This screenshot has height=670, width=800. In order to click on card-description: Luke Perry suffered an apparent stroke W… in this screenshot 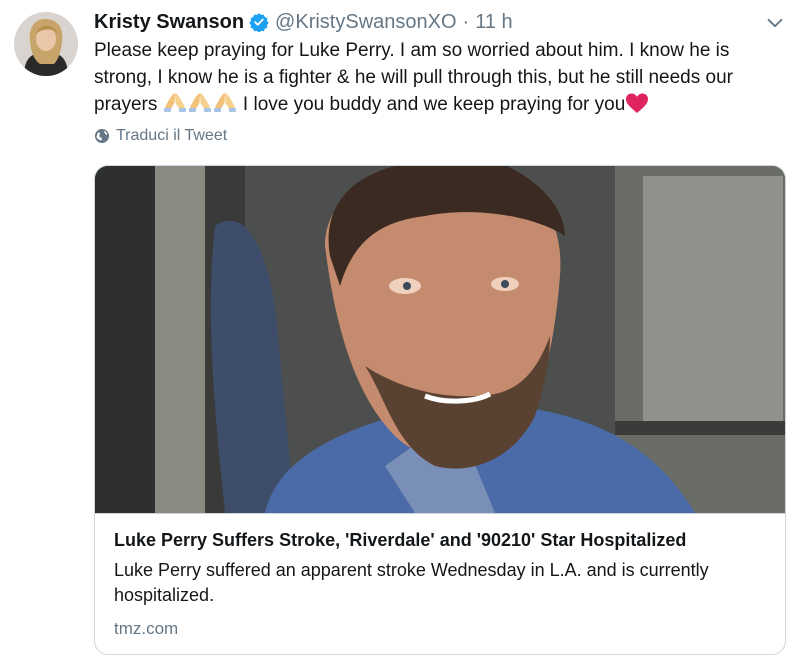, I will do `click(411, 582)`.